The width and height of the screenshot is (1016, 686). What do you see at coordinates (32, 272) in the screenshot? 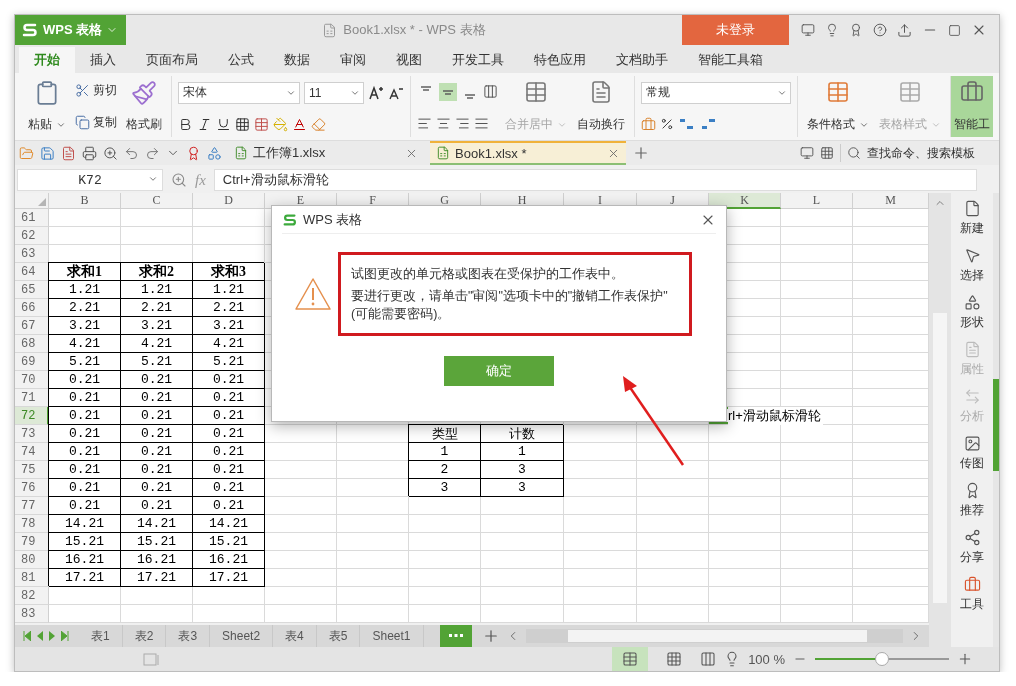
I see `row-number: 64` at bounding box center [32, 272].